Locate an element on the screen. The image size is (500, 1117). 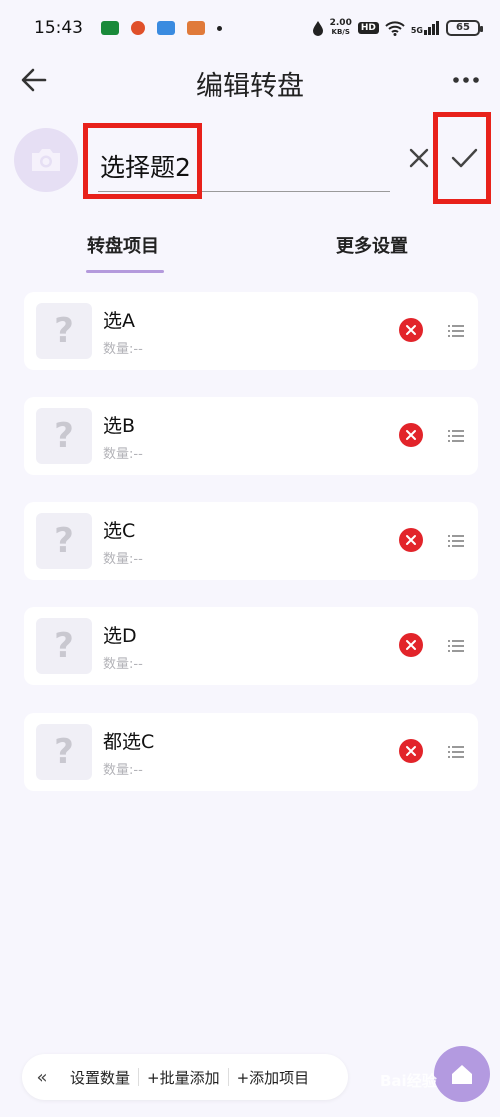
check-icon is located at coordinates (464, 158).